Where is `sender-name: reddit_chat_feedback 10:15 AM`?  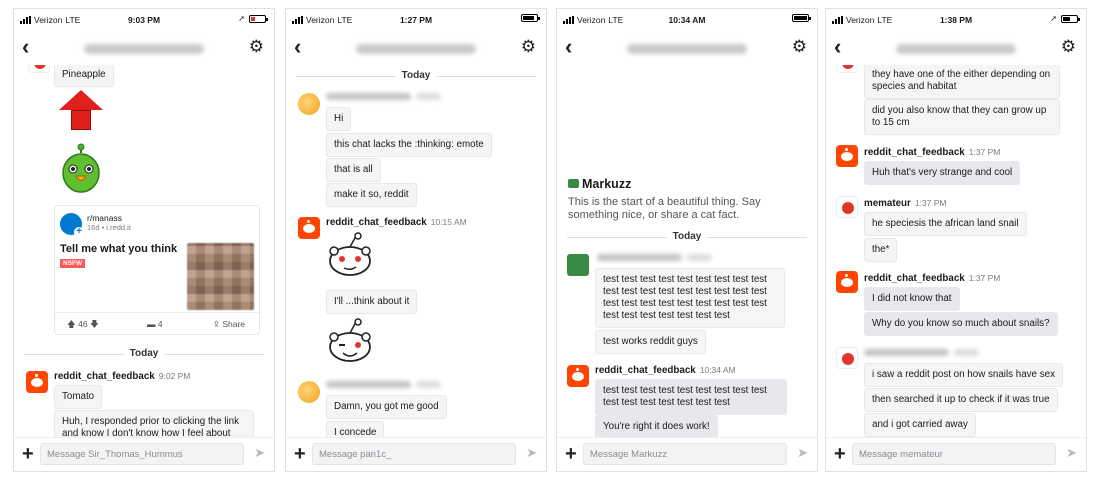
sender-name: reddit_chat_feedback 10:15 AM is located at coordinates (396, 222).